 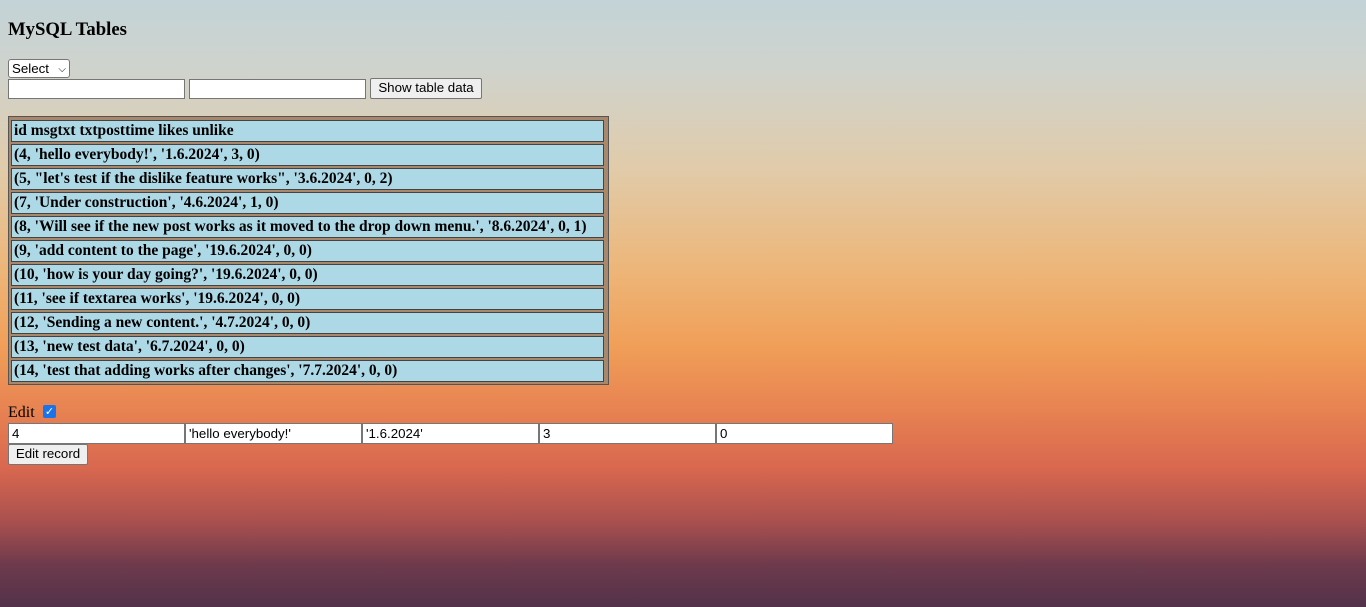 I want to click on edit-field-posttime: '1.6.2024', so click(x=450, y=433).